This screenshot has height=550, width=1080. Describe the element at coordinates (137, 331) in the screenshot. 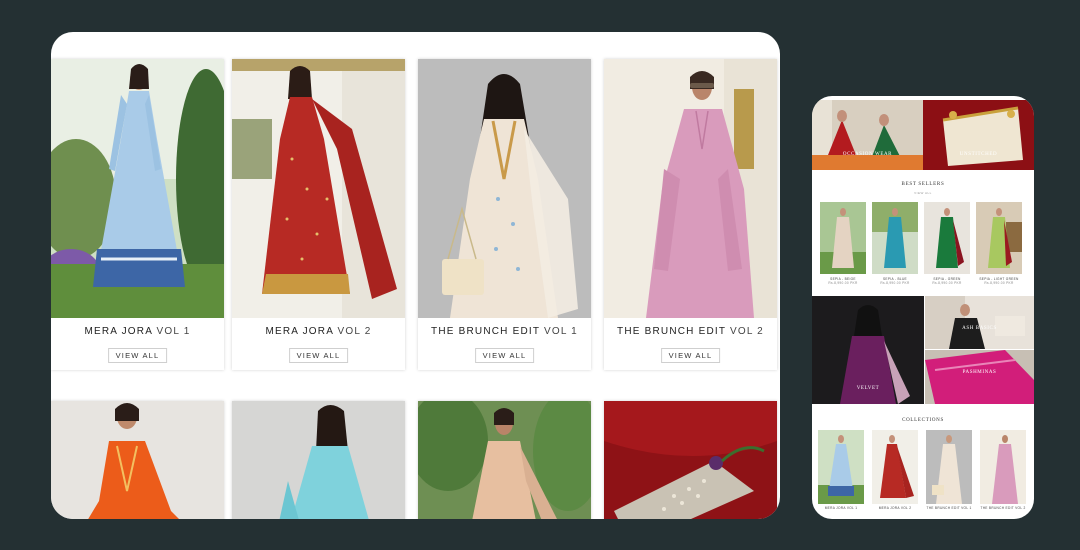

I see `collection-title: MERA JORA VOL 1` at that location.